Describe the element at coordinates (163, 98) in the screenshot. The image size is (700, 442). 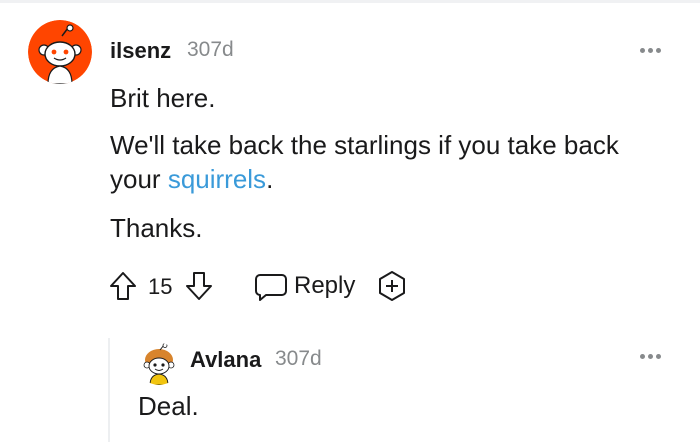
I see `comment-paragraph: Brit here.` at that location.